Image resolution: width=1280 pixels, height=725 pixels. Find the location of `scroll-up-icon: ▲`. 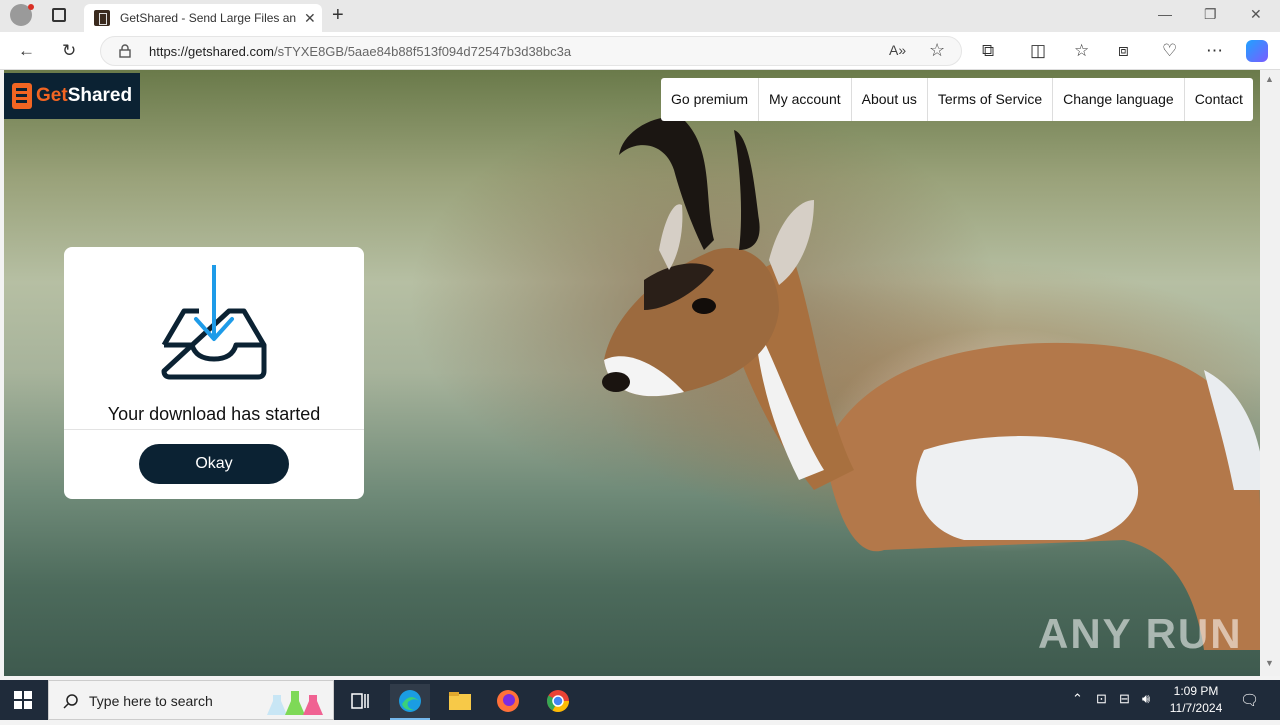

scroll-up-icon: ▲ is located at coordinates (1269, 79).